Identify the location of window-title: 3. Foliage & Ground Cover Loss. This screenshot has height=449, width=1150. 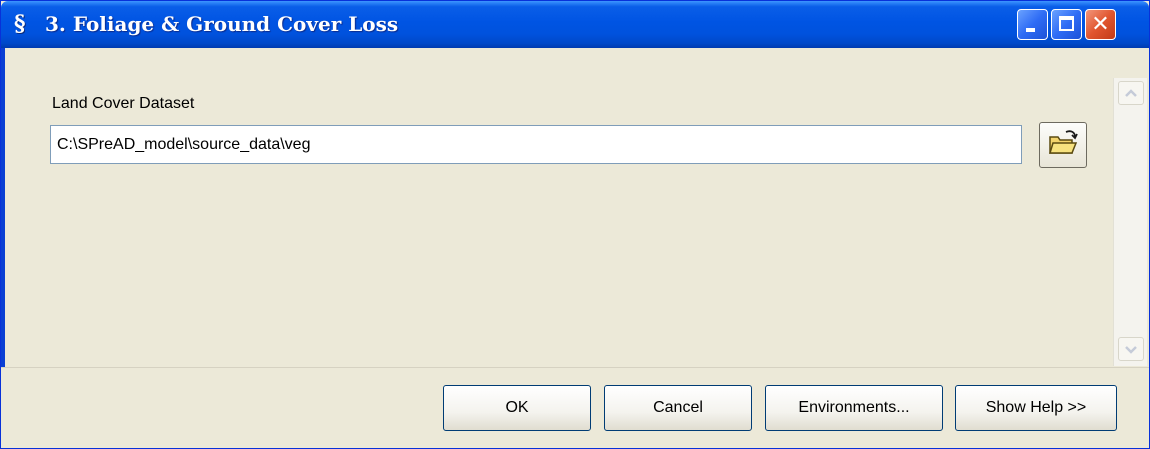
(222, 24).